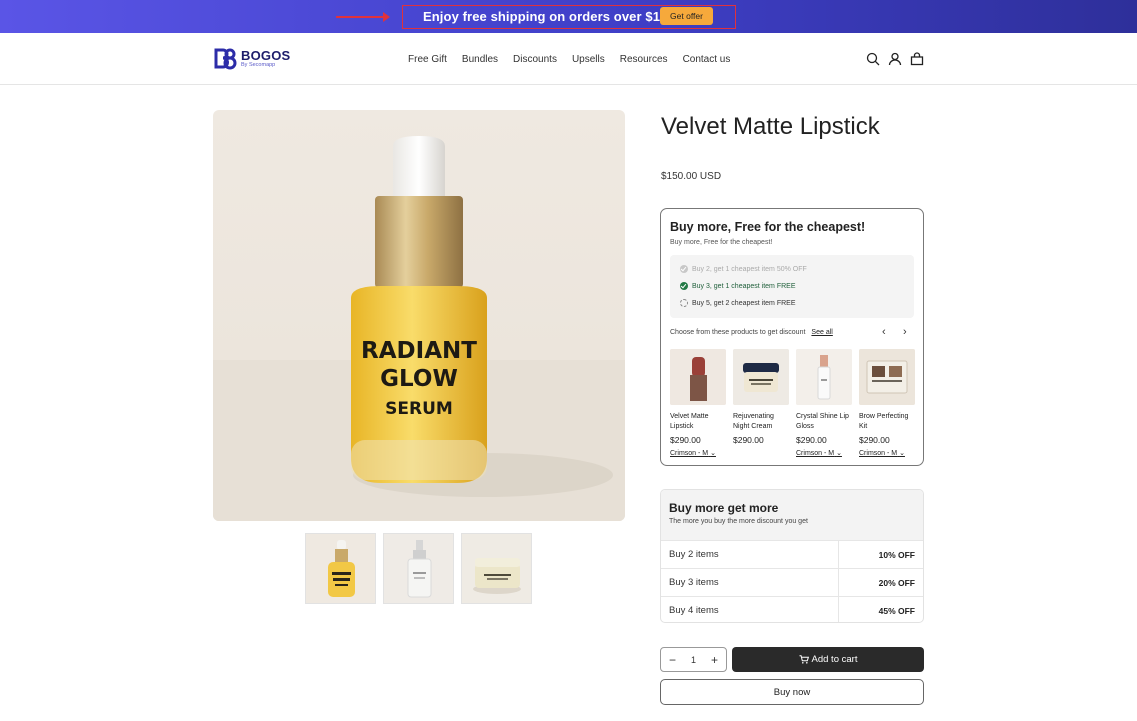  I want to click on carousel-next-icon: ›, so click(905, 332).